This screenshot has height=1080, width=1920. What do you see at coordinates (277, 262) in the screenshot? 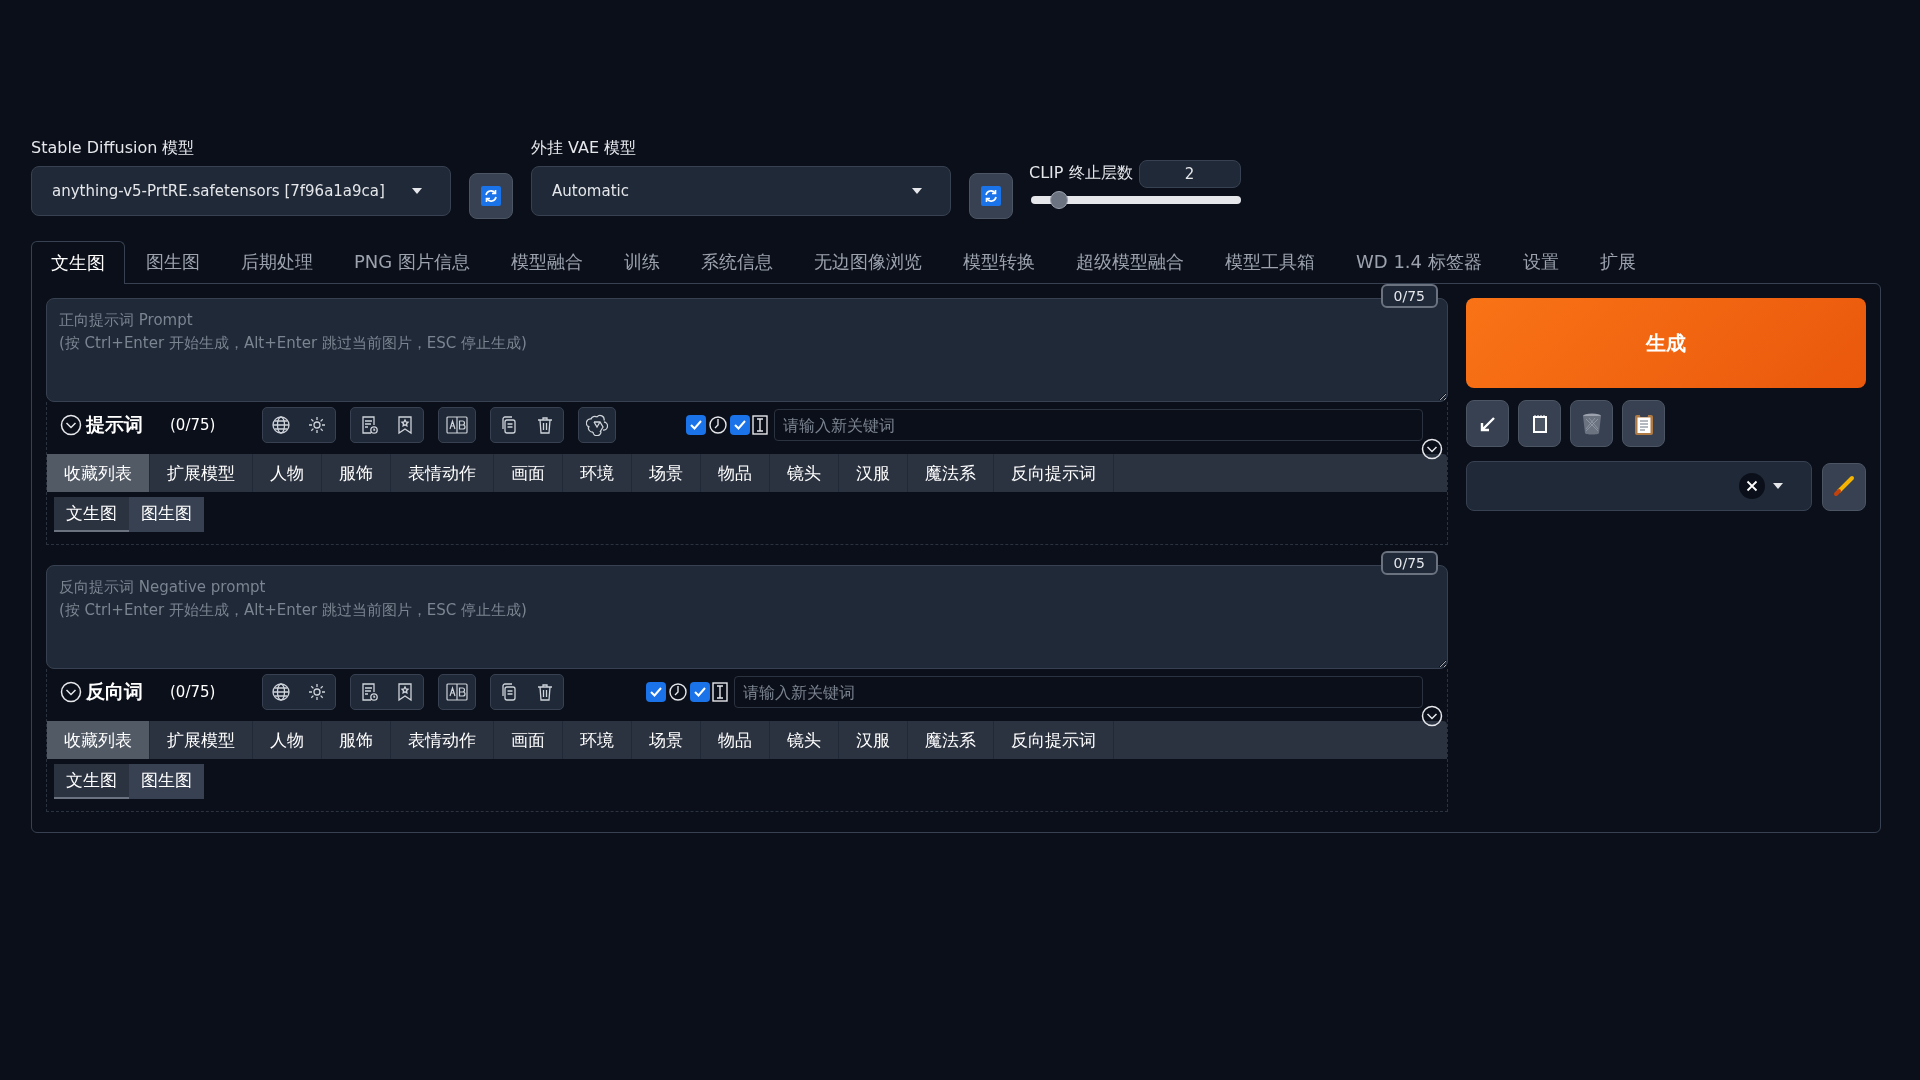
I see `tab: 后期处理` at bounding box center [277, 262].